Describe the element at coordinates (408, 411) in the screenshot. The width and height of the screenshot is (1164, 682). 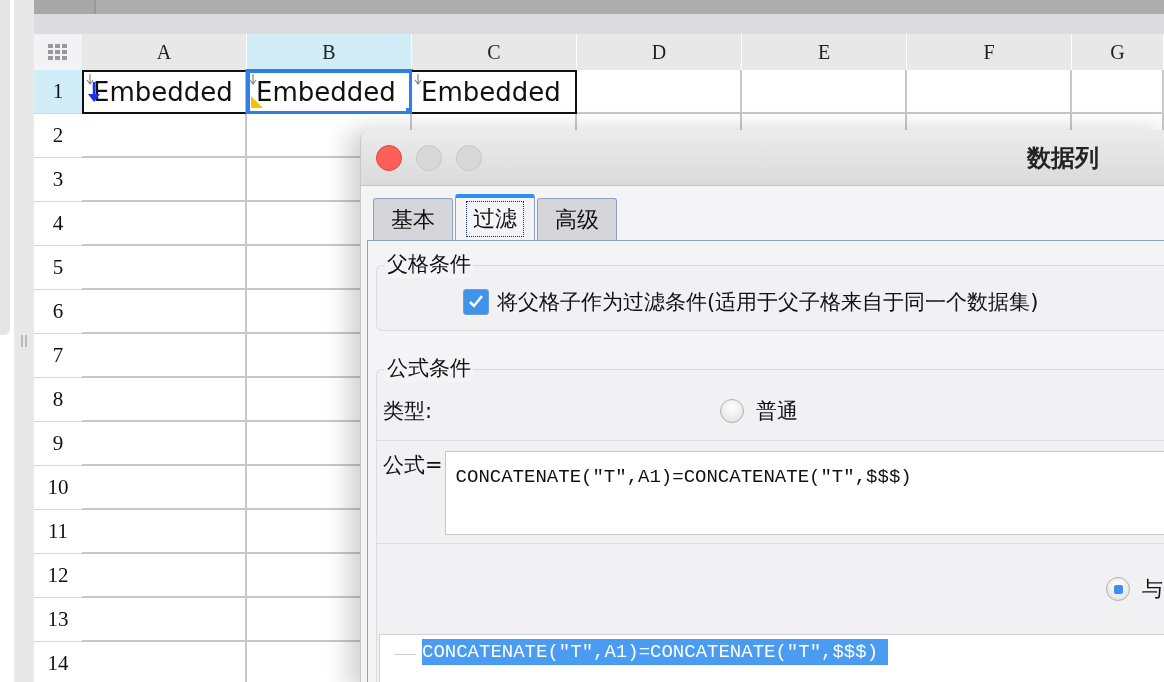
I see `field-label: 类型:` at that location.